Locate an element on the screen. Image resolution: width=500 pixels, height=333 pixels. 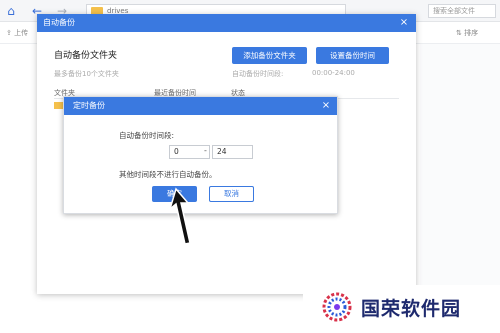
upload-label: 上传 is located at coordinates (21, 33).